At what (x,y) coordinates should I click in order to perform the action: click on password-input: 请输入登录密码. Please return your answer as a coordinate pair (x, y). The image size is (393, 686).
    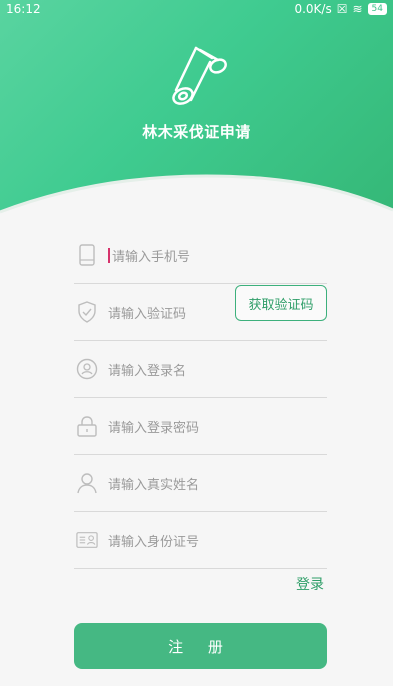
    Looking at the image, I should click on (153, 426).